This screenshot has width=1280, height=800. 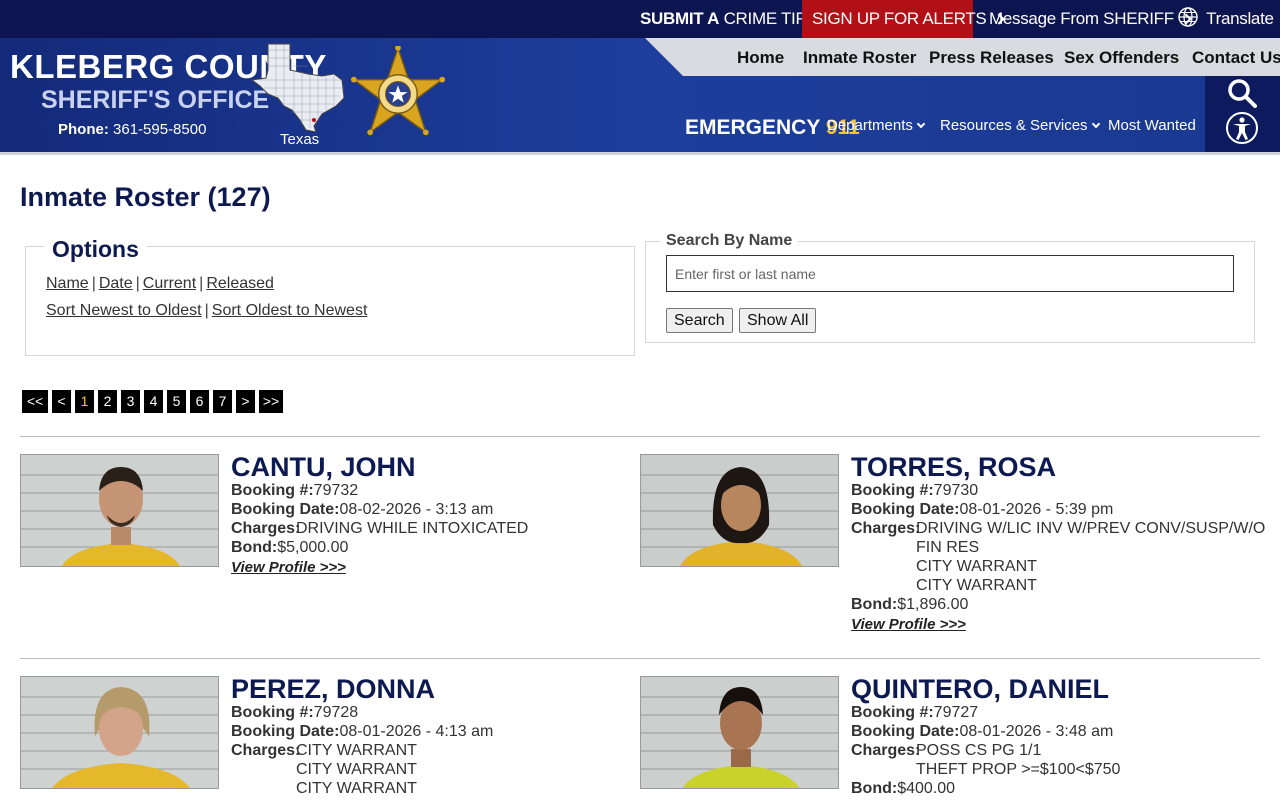 What do you see at coordinates (295, 712) in the screenshot?
I see `booking-number: Booking #:79728` at bounding box center [295, 712].